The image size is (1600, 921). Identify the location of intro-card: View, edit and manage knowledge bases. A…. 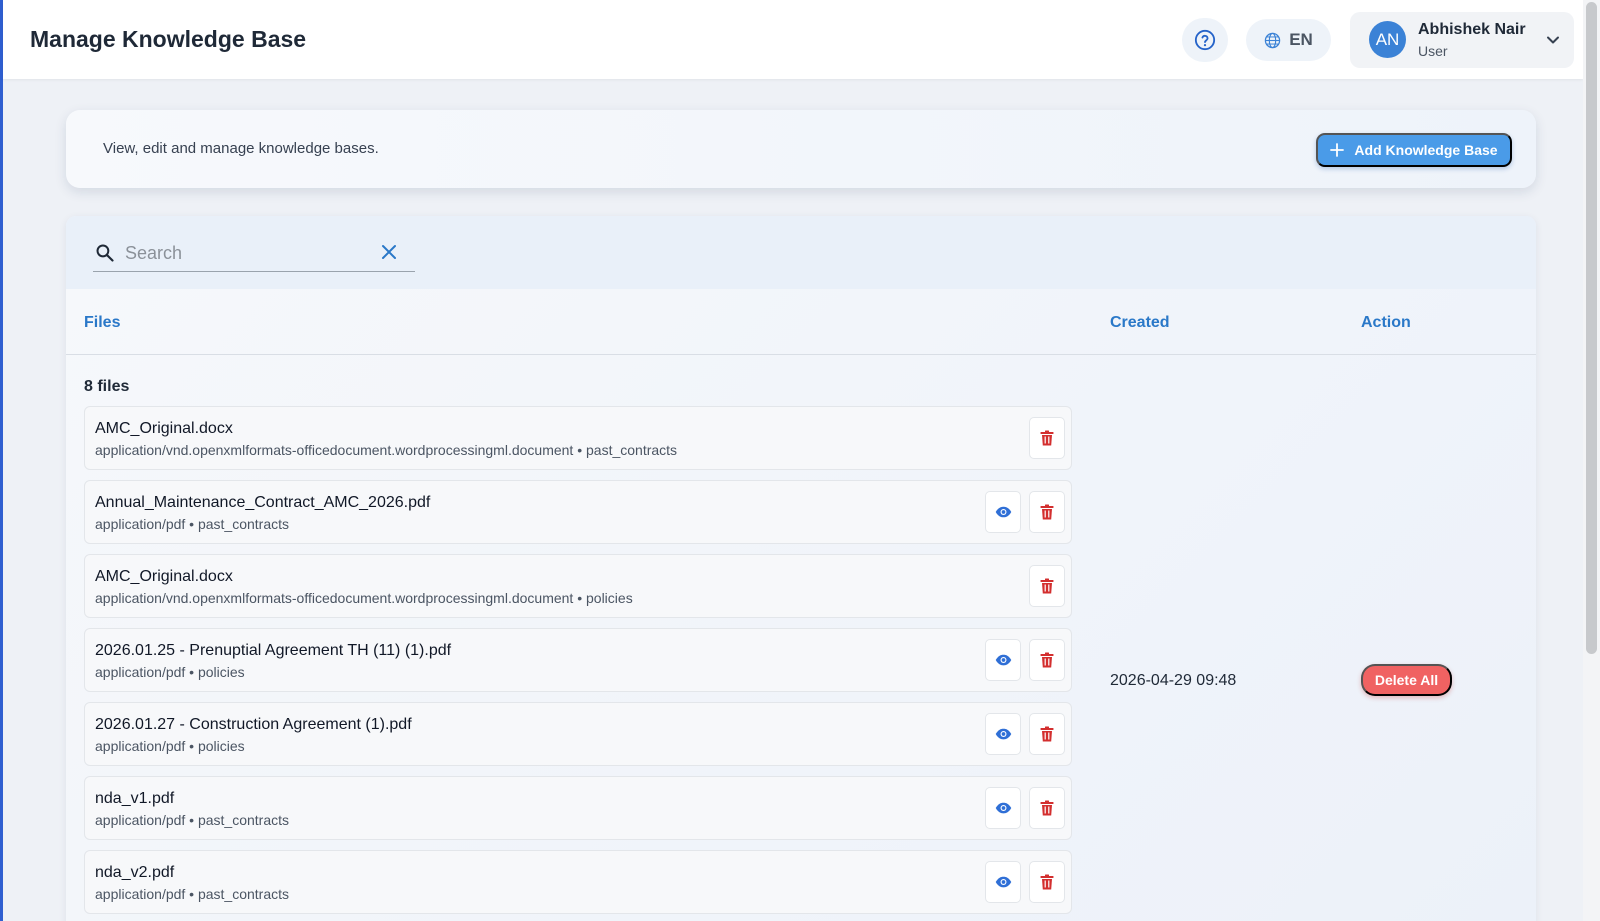
(801, 149).